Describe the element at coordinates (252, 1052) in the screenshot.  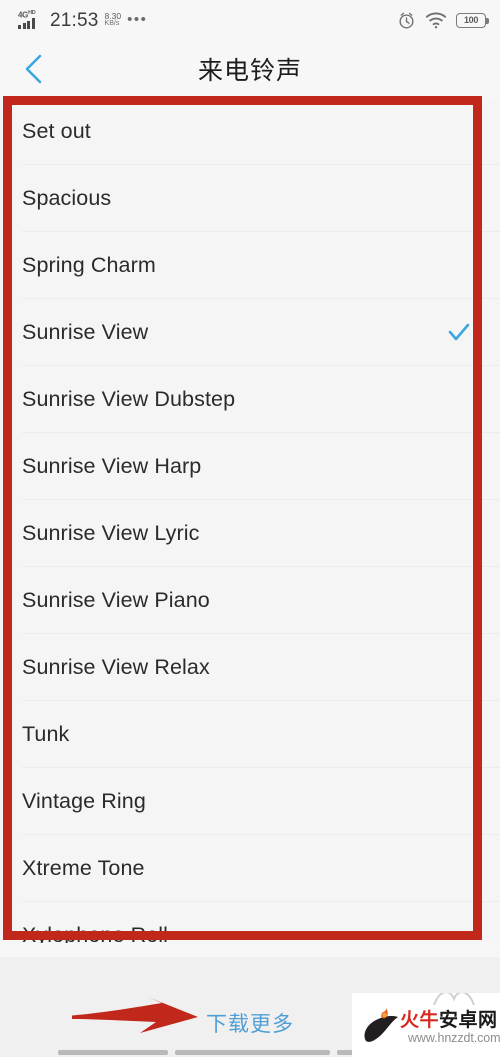
I see `nav-home-key` at that location.